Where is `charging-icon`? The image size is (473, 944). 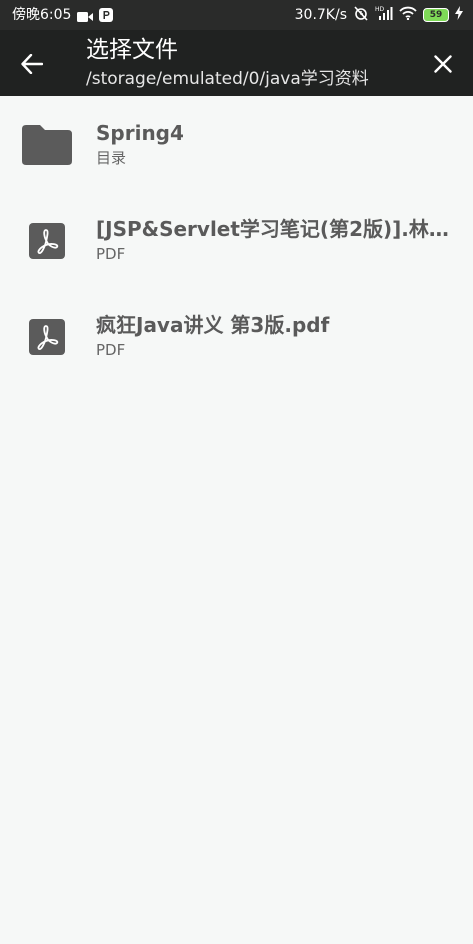 charging-icon is located at coordinates (459, 15).